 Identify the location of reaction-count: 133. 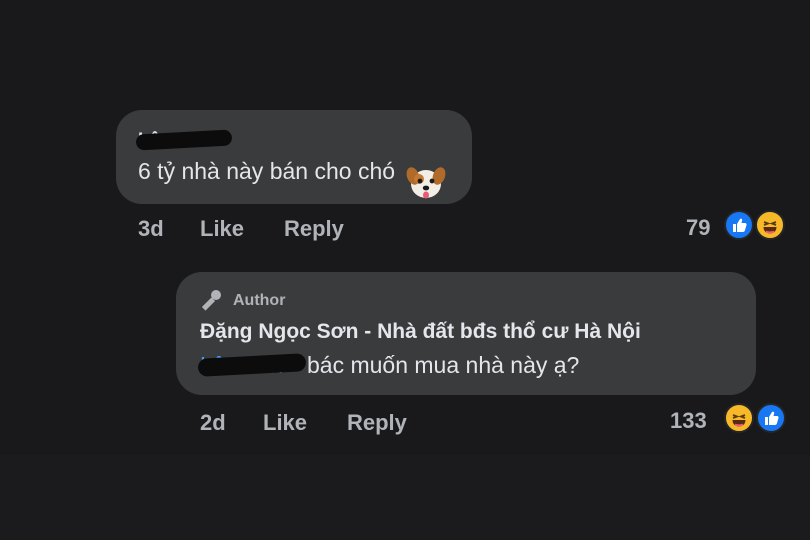
(688, 421).